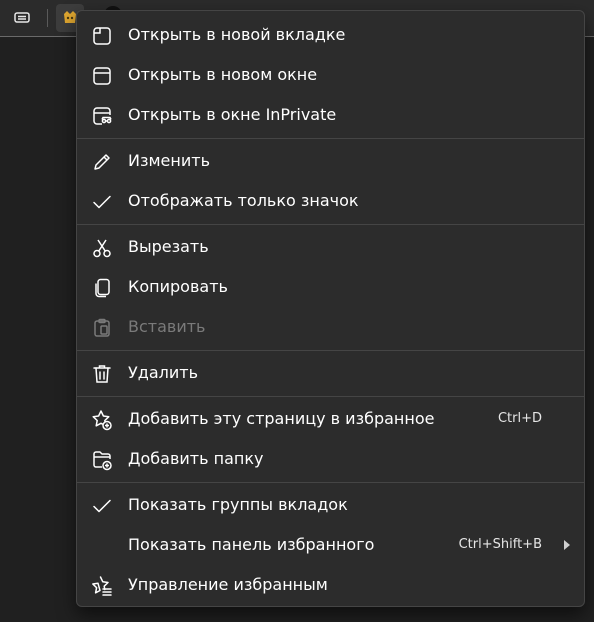 The width and height of the screenshot is (594, 622). Describe the element at coordinates (243, 200) in the screenshot. I see `menu-item-label: Отображать только значок` at that location.